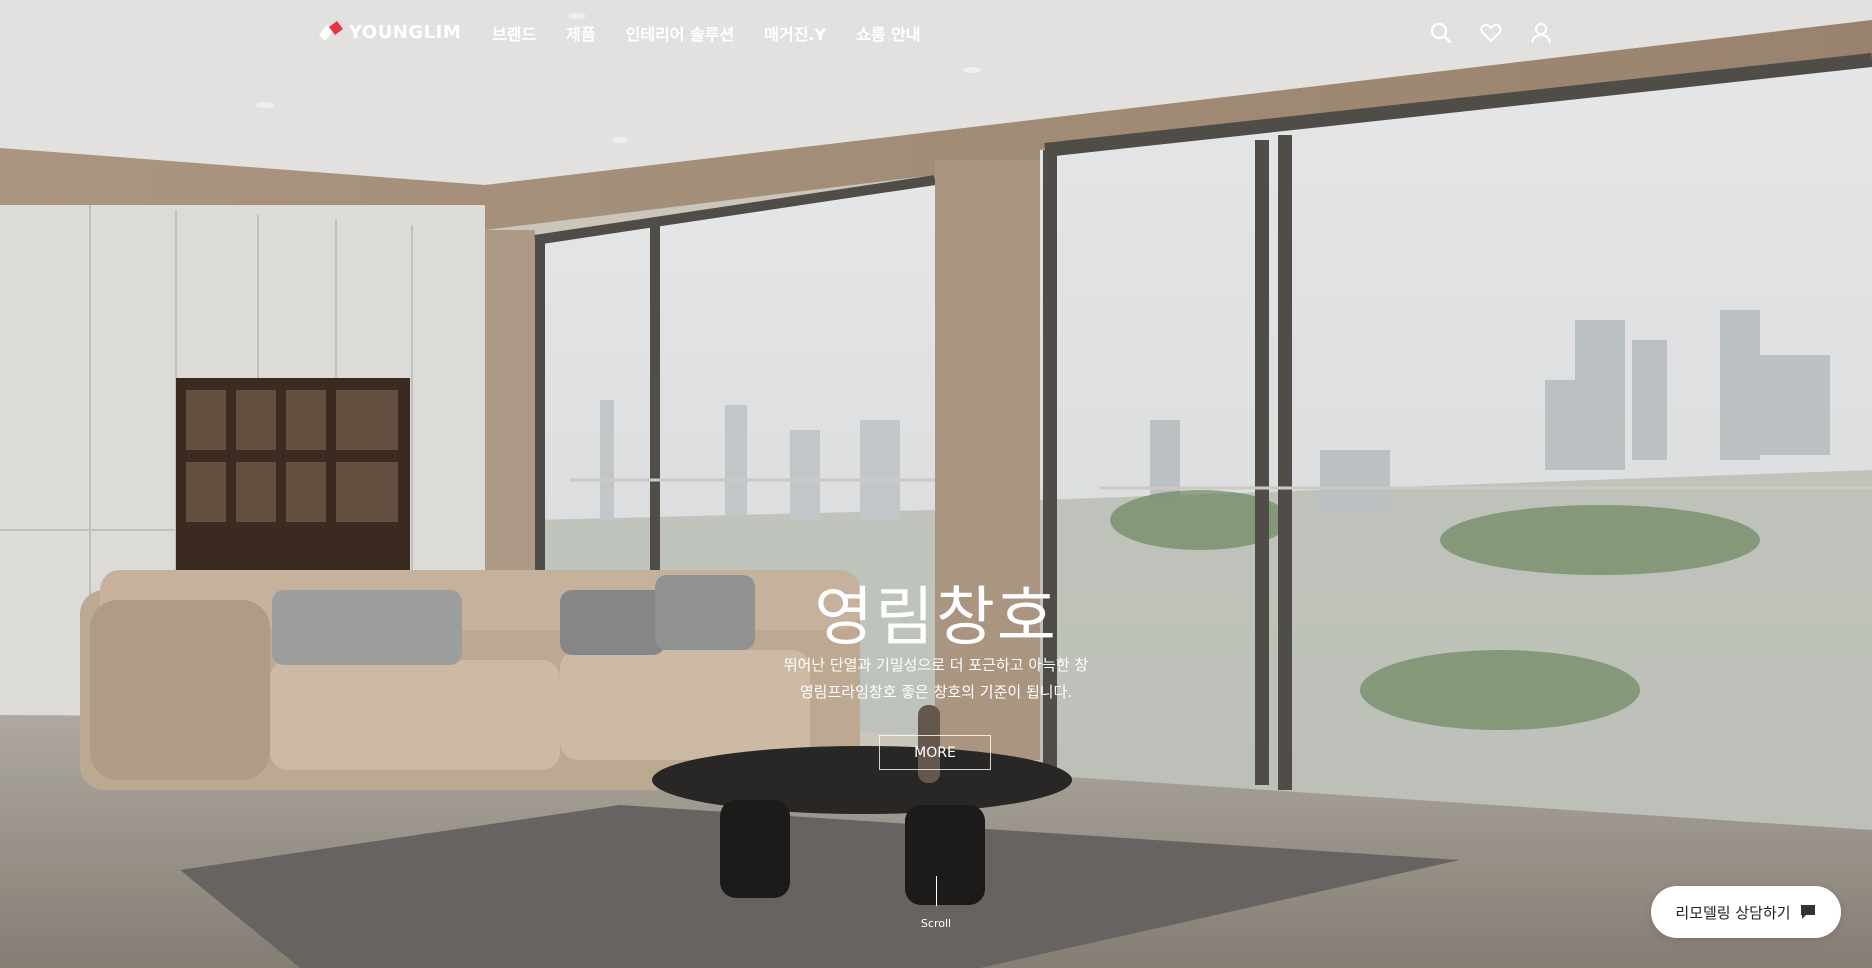 The height and width of the screenshot is (968, 1872). What do you see at coordinates (795, 33) in the screenshot?
I see `nav-item-magazine: 매거진.Y` at bounding box center [795, 33].